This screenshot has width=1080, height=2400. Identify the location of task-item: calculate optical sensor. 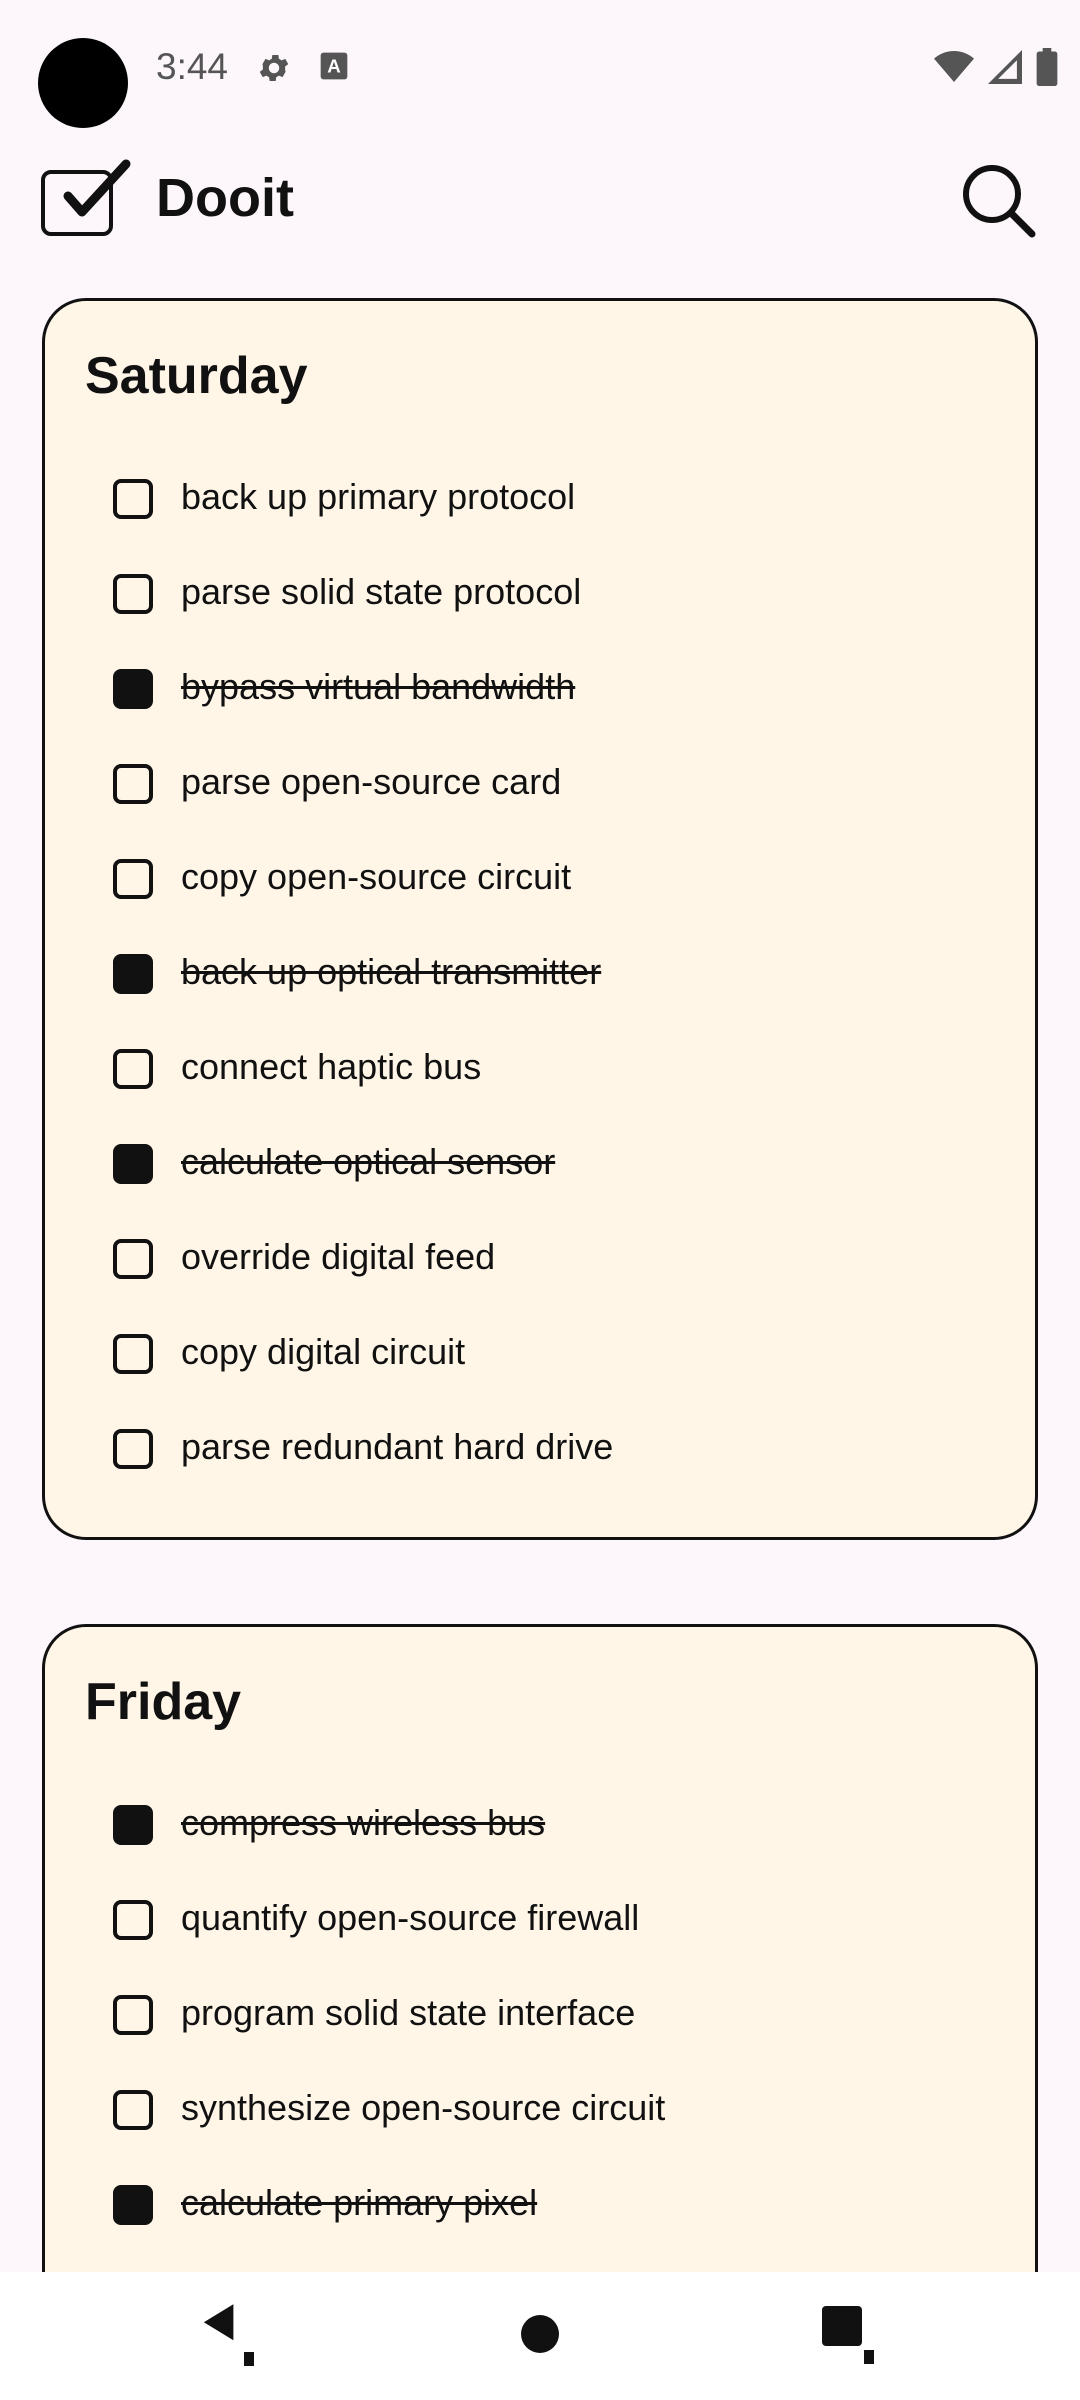
(540, 1163).